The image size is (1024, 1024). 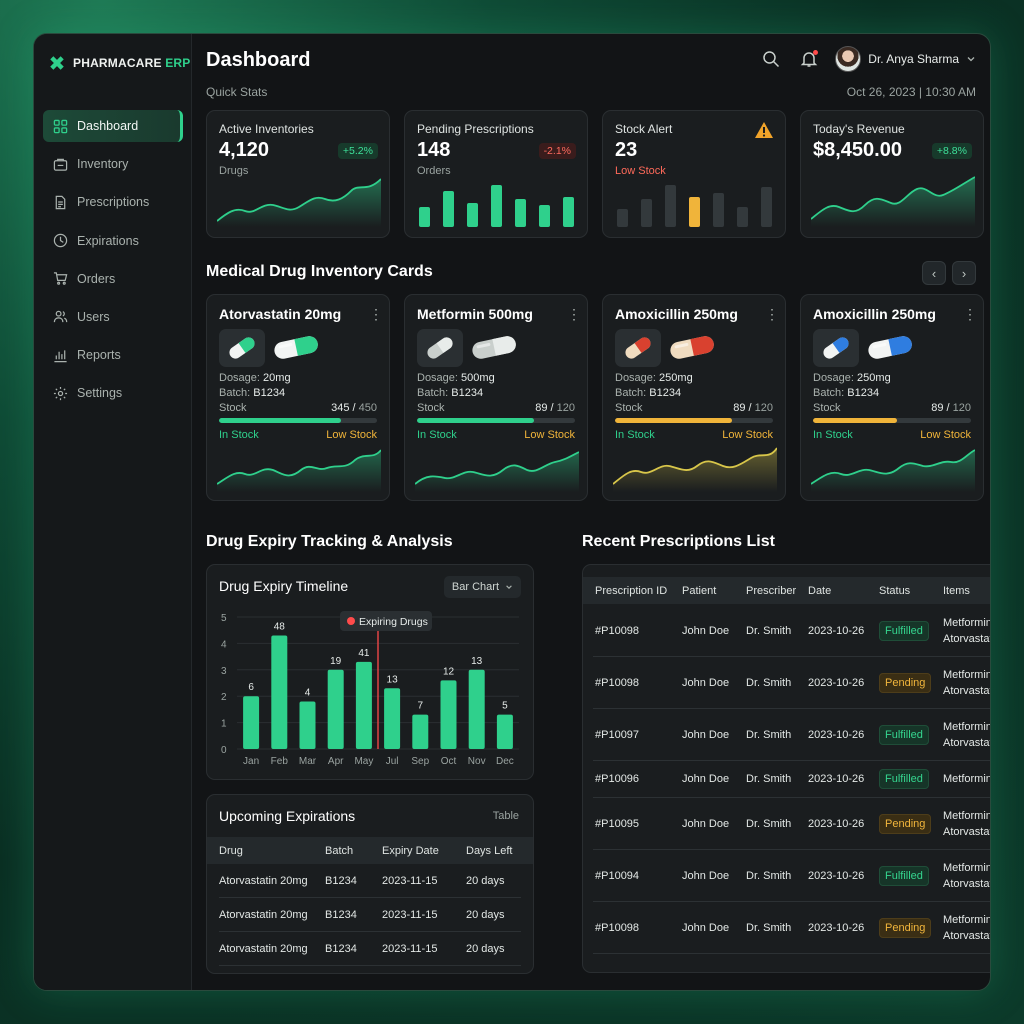 I want to click on stat-card-active-inventories: Active Inventories 4,120 Drugs +5.2%, so click(x=298, y=174).